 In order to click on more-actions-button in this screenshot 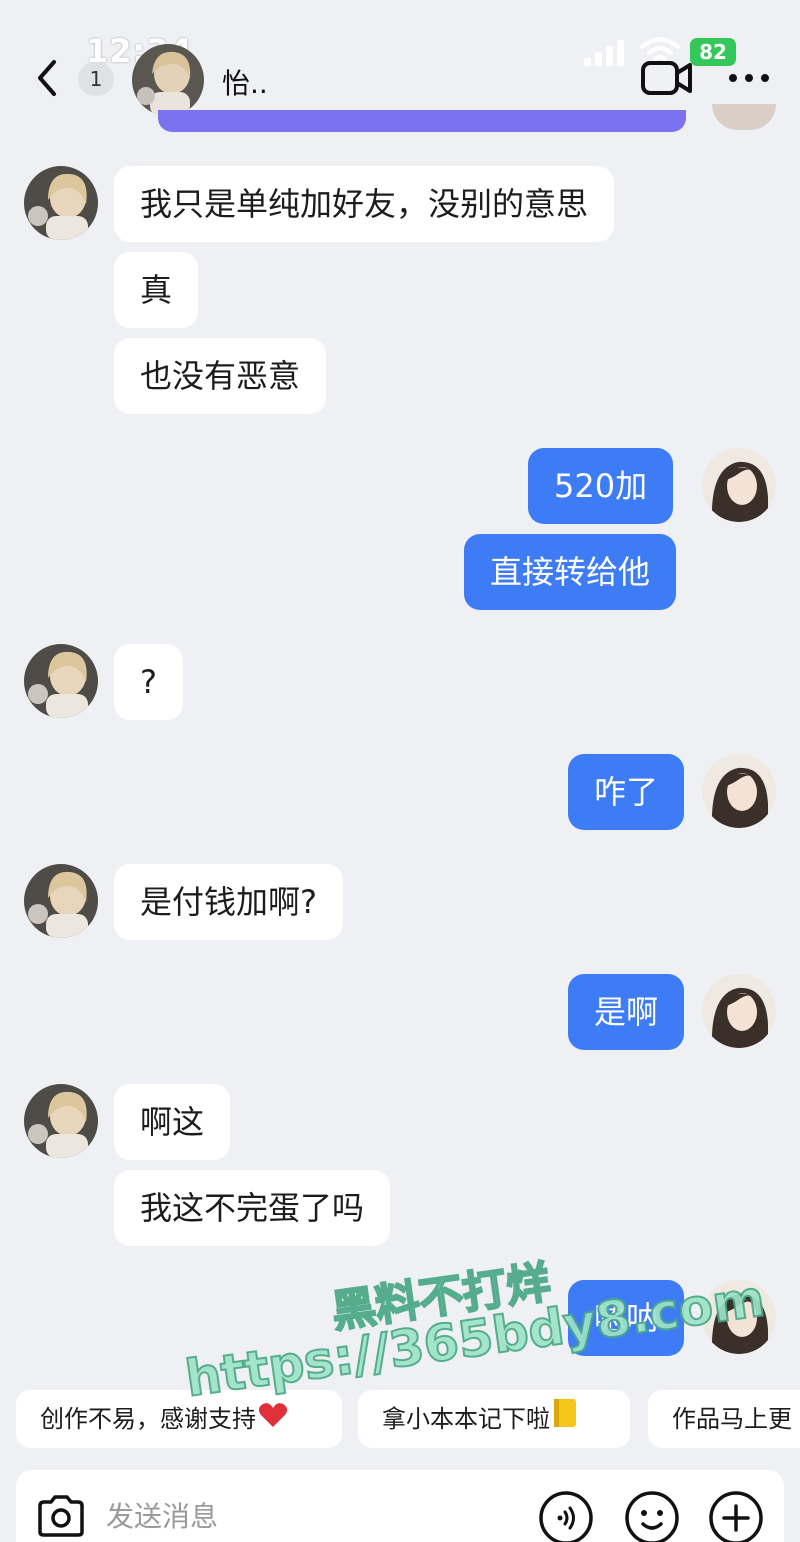, I will do `click(736, 1516)`.